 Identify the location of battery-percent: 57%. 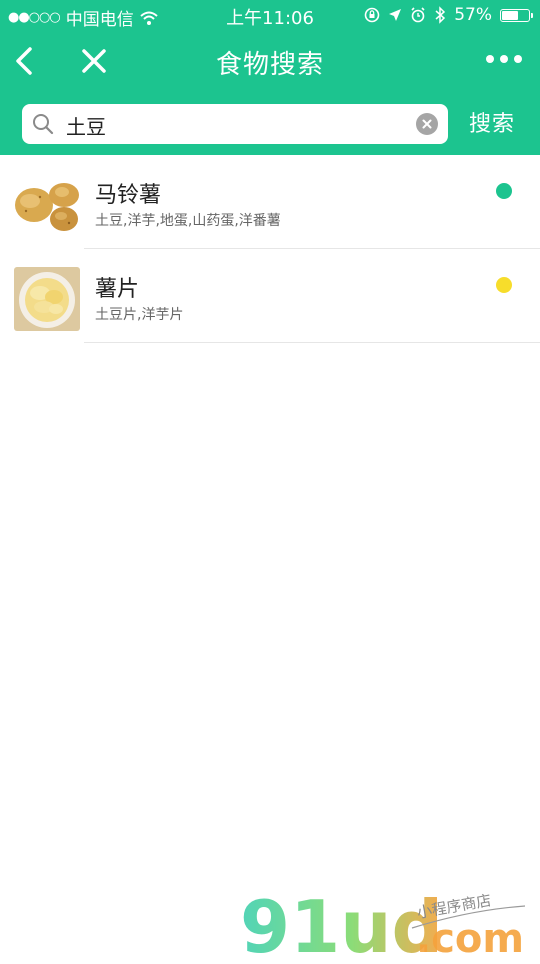
(473, 15).